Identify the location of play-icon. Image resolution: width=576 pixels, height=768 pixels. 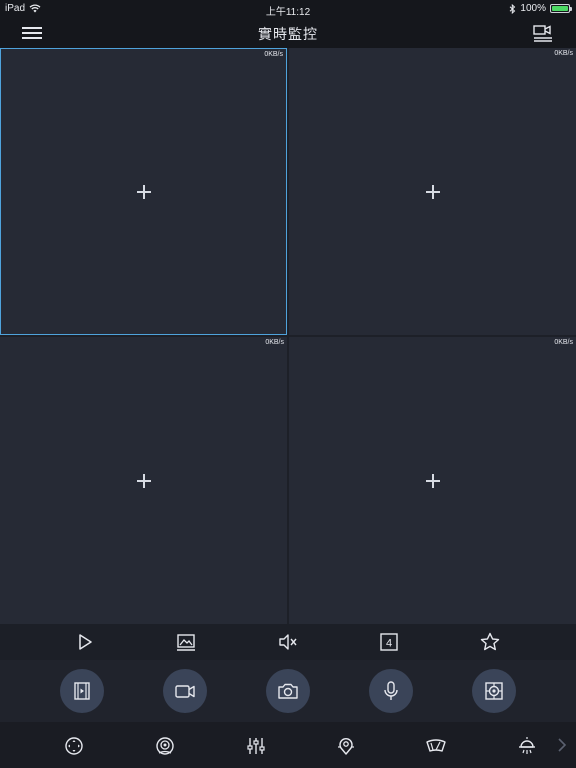
(85, 642).